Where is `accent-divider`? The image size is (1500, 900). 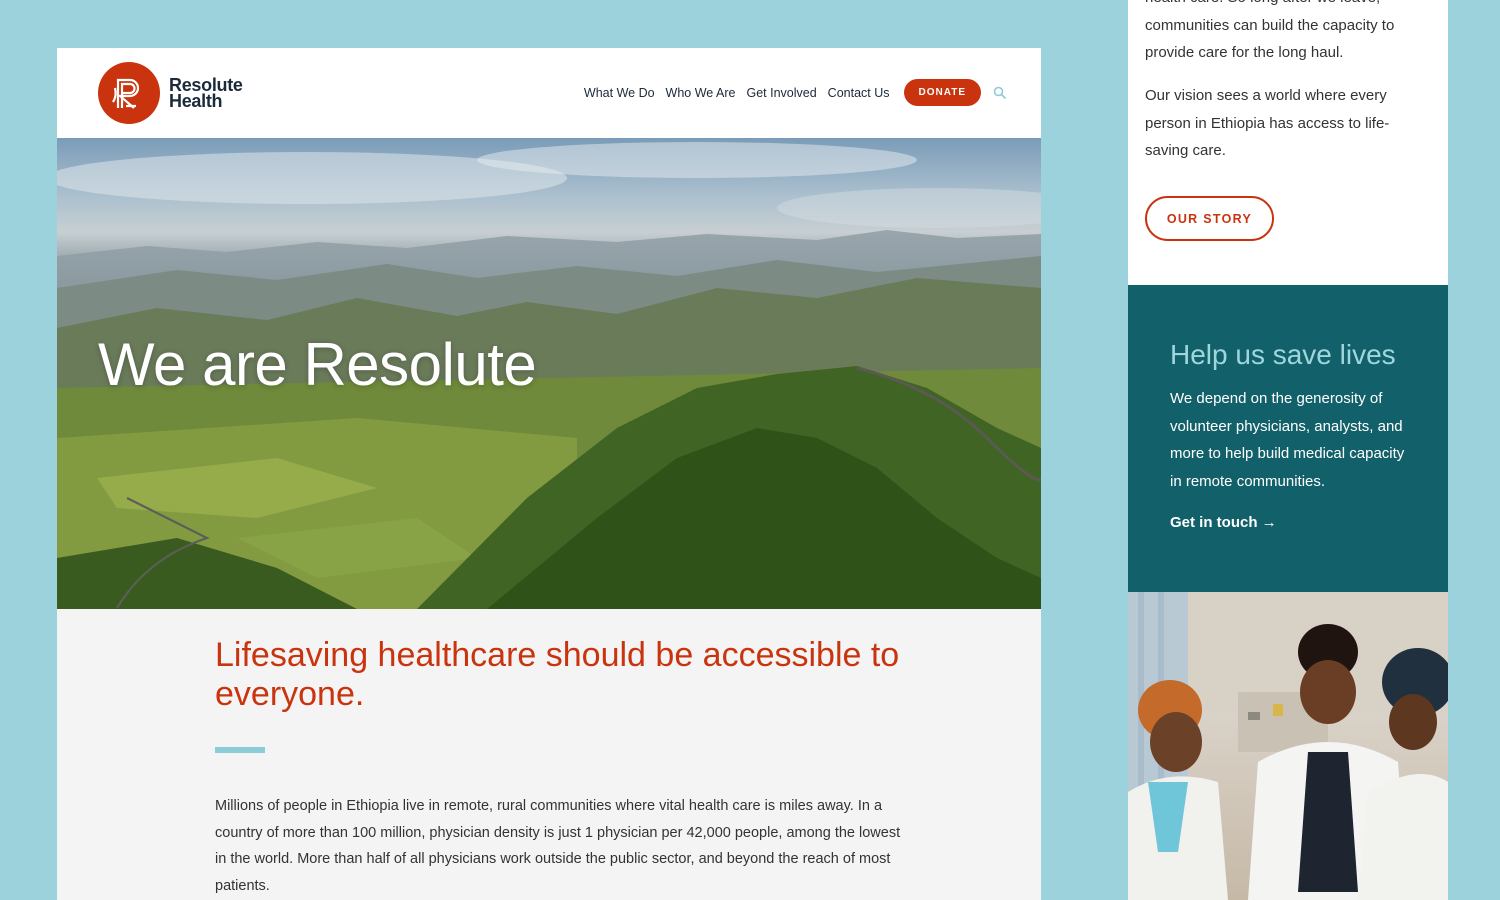 accent-divider is located at coordinates (240, 750).